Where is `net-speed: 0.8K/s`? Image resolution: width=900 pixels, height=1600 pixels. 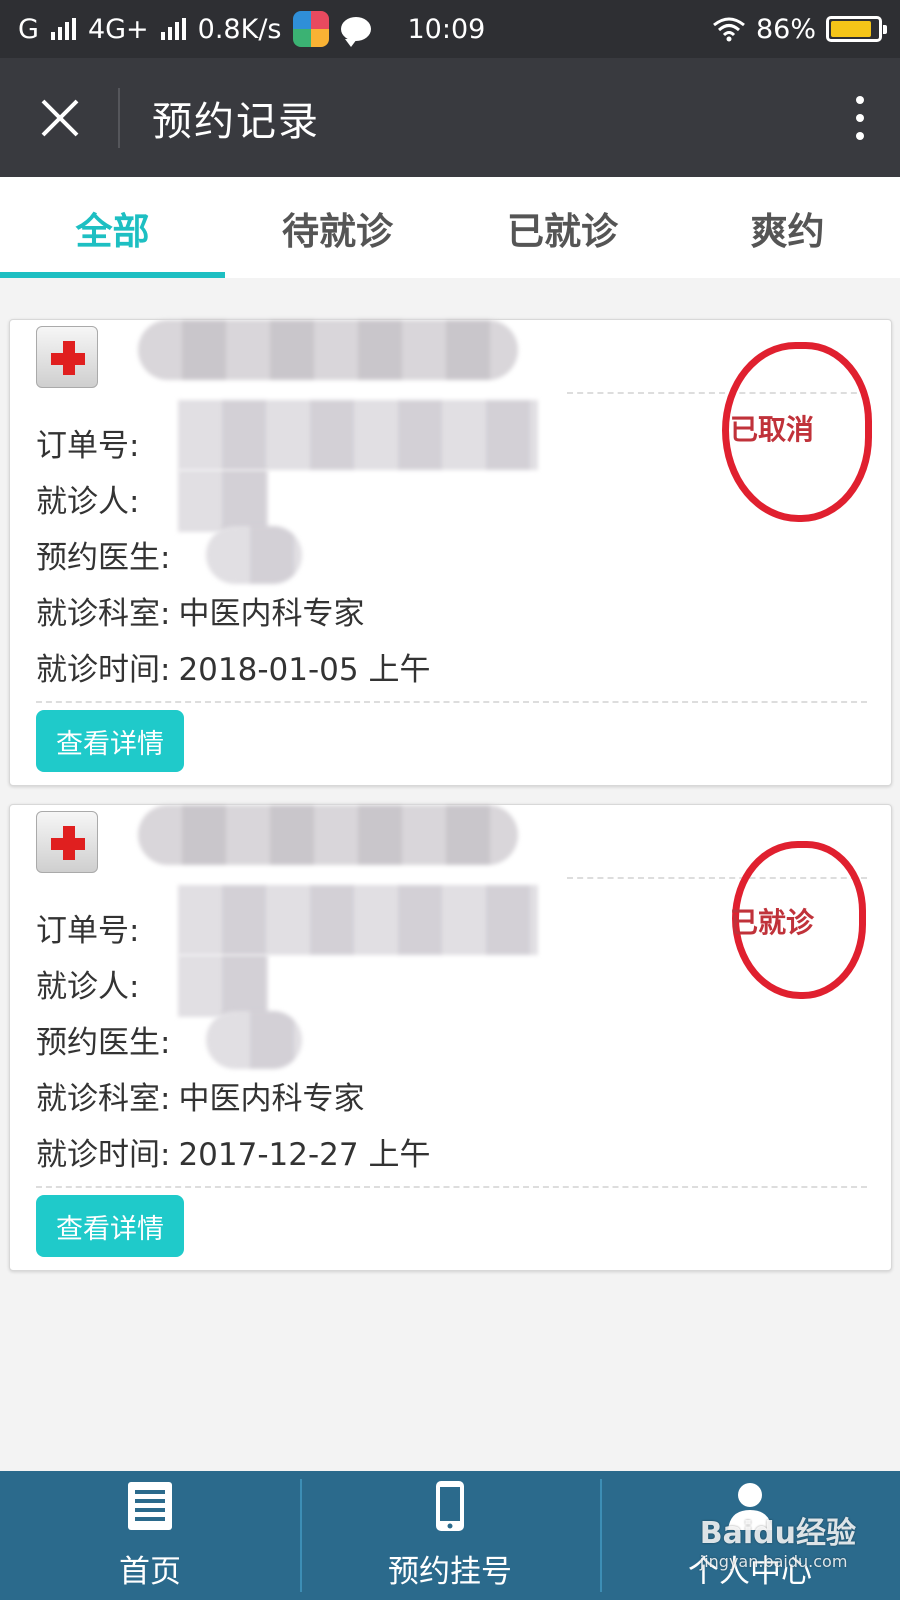
net-speed: 0.8K/s is located at coordinates (239, 29).